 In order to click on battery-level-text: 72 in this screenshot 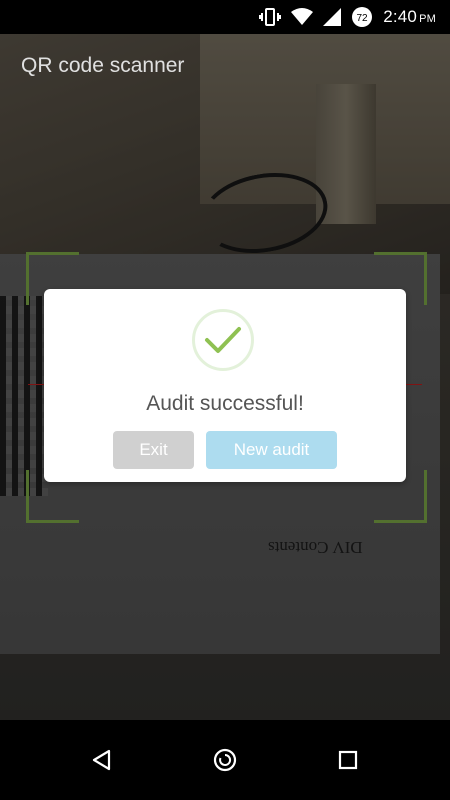, I will do `click(363, 18)`.